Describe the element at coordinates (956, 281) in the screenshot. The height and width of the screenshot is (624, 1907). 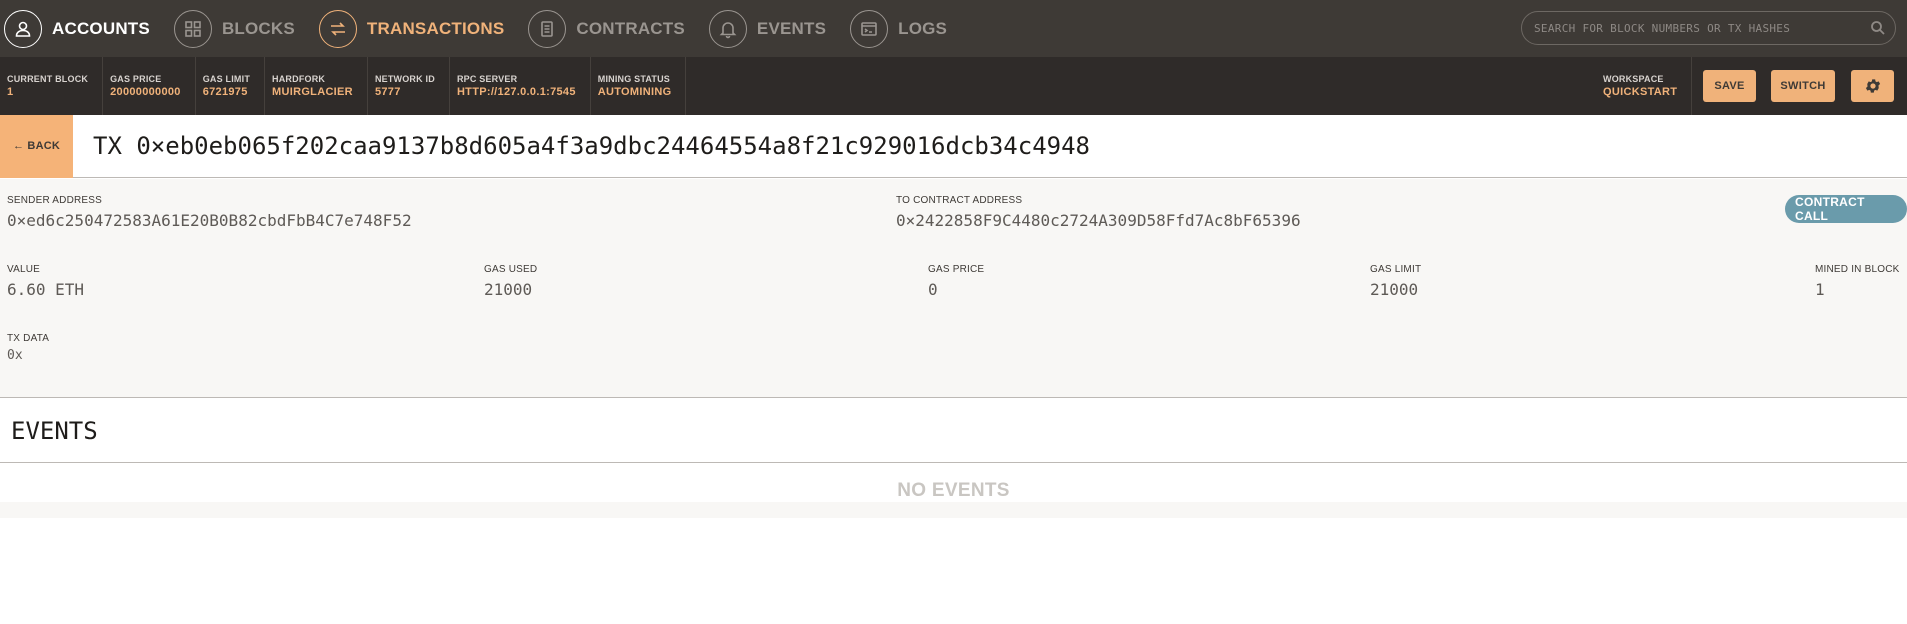
I see `gas-price-field: GAS PRICE 0` at that location.